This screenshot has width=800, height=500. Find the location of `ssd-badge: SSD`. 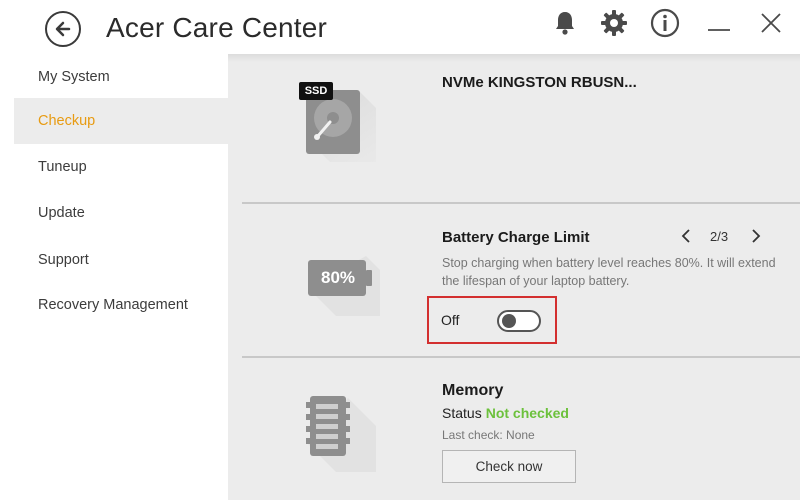

ssd-badge: SSD is located at coordinates (316, 91).